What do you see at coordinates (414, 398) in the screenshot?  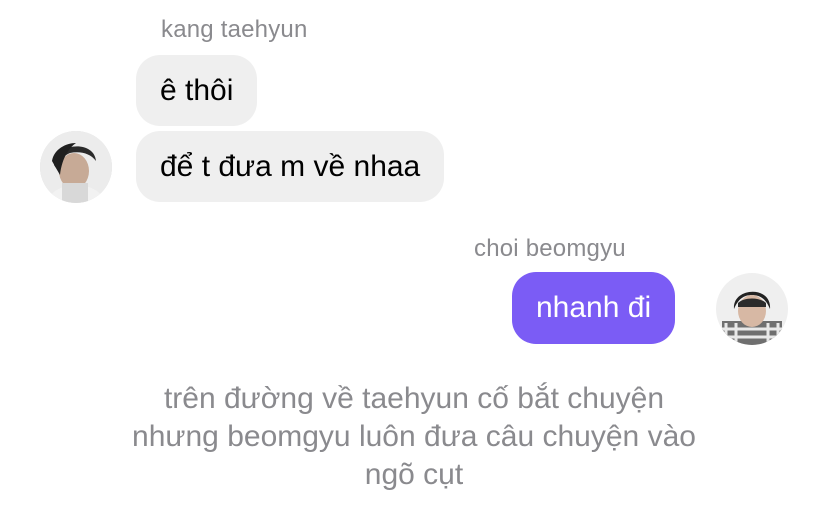 I see `narration-line: trên đường về taehyun cố bắt chuyện` at bounding box center [414, 398].